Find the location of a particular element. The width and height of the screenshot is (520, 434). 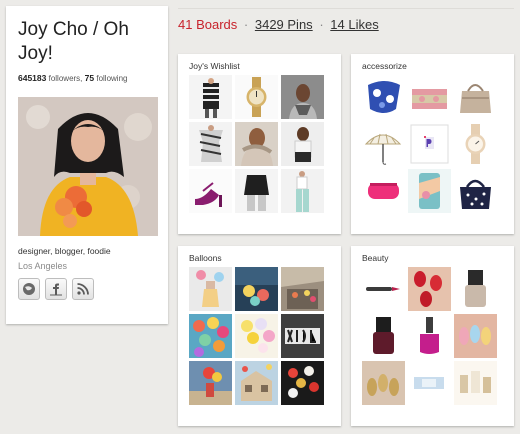

following-label: following is located at coordinates (111, 78).